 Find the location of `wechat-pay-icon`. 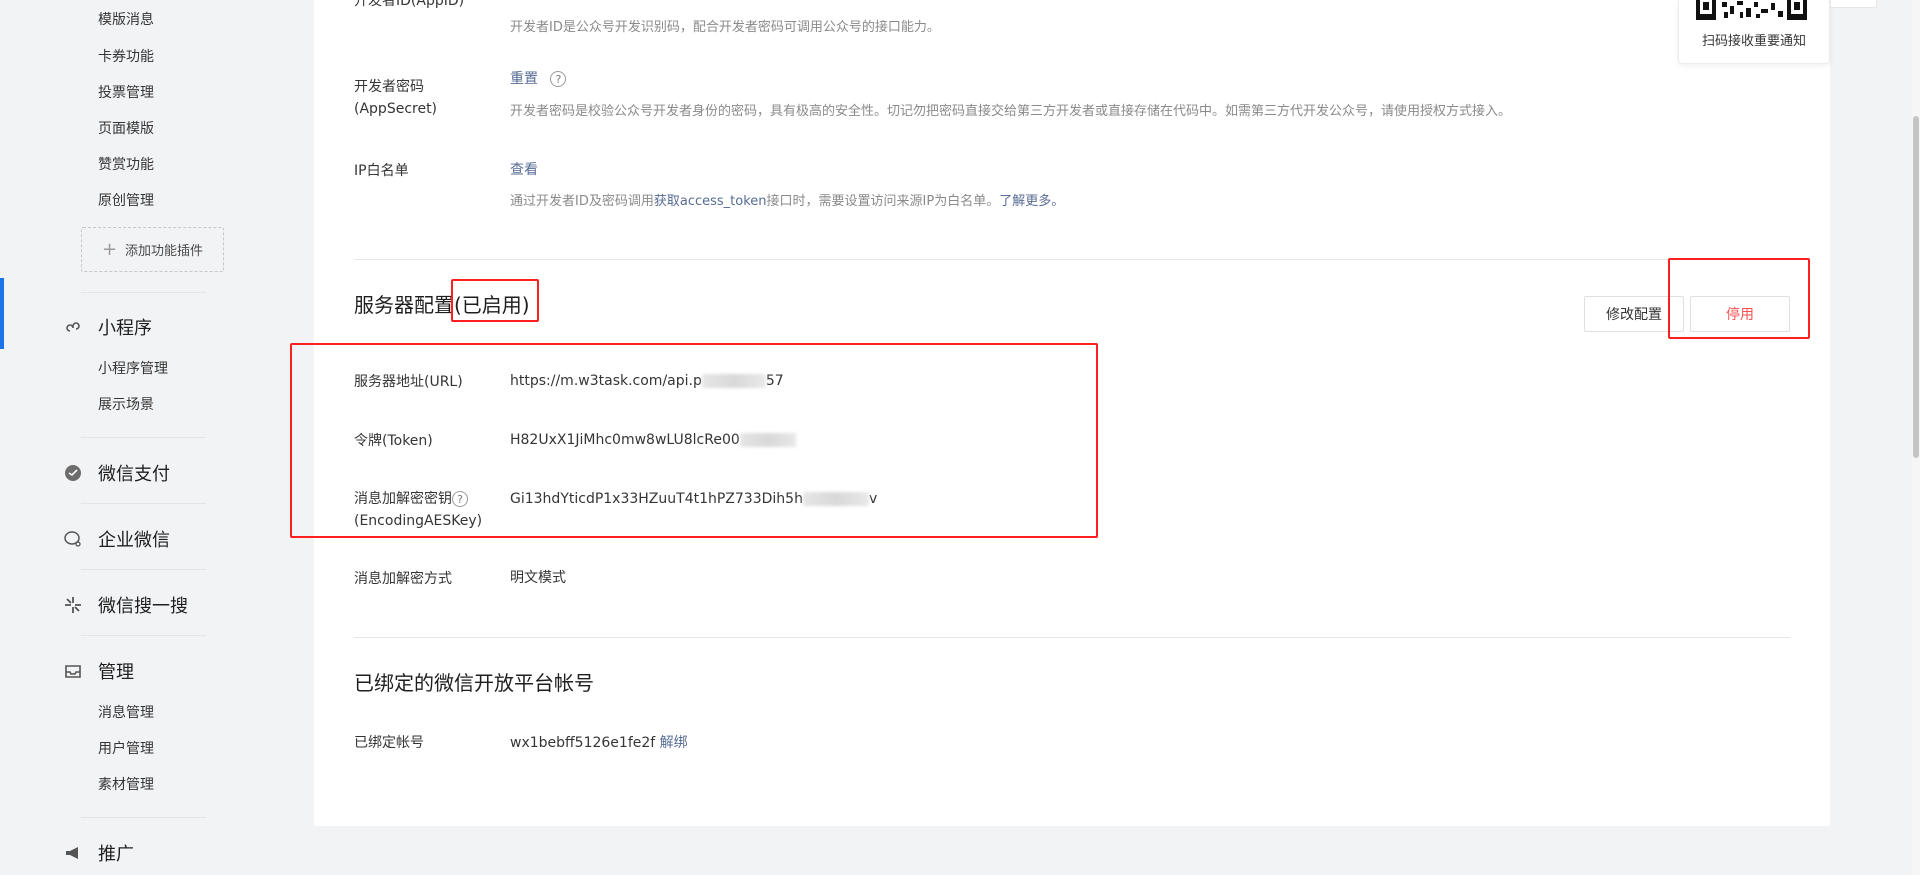

wechat-pay-icon is located at coordinates (73, 473).